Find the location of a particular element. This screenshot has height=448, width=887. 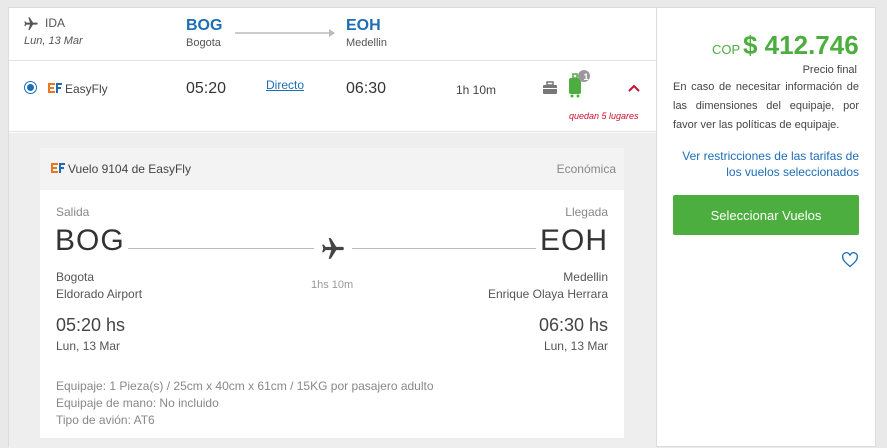

detail-header: Vuelo 9104 de EasyFly Económica is located at coordinates (332, 169).